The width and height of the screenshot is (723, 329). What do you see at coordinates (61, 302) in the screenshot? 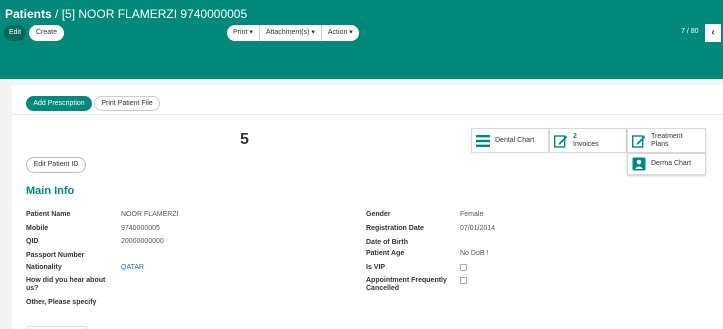
I see `other-specify-label: Other, Please specify` at bounding box center [61, 302].